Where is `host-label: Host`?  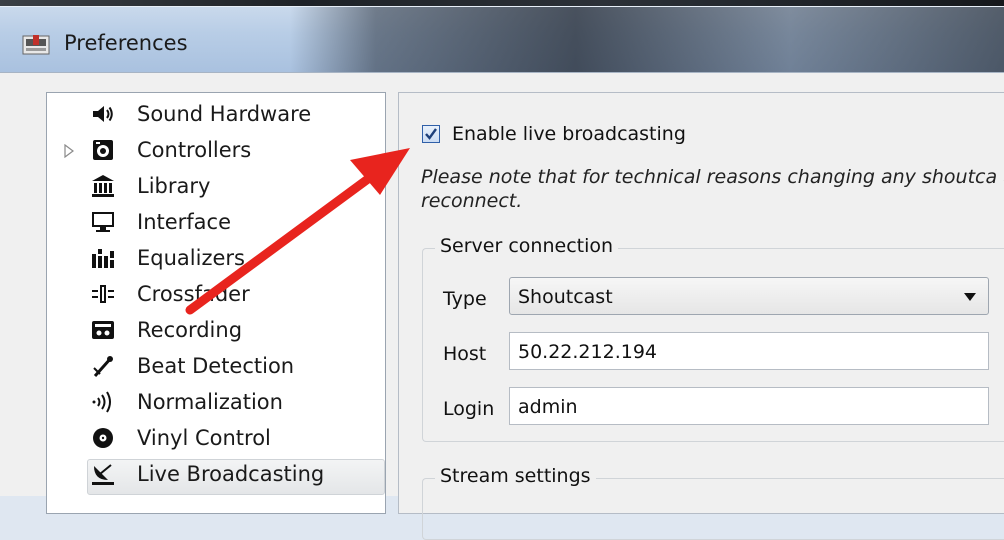 host-label: Host is located at coordinates (465, 354).